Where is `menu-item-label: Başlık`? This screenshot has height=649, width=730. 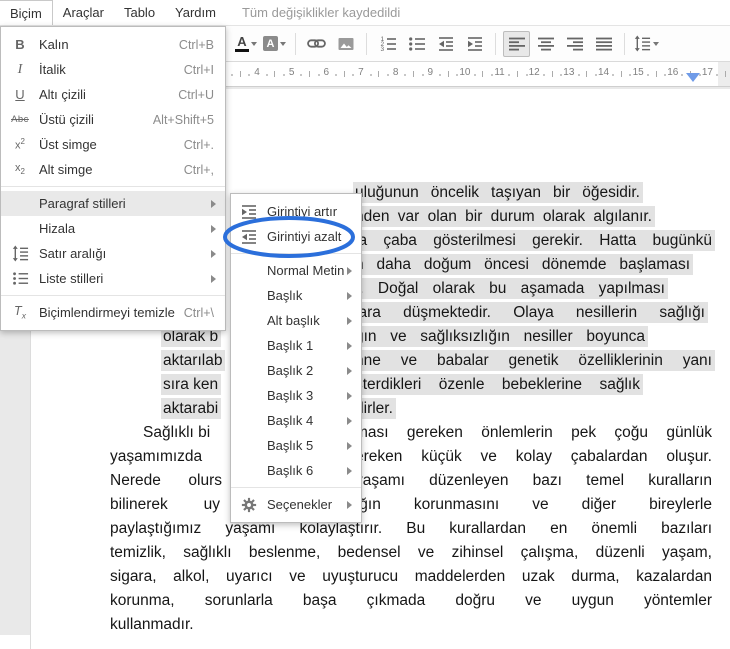
menu-item-label: Başlık is located at coordinates (285, 295).